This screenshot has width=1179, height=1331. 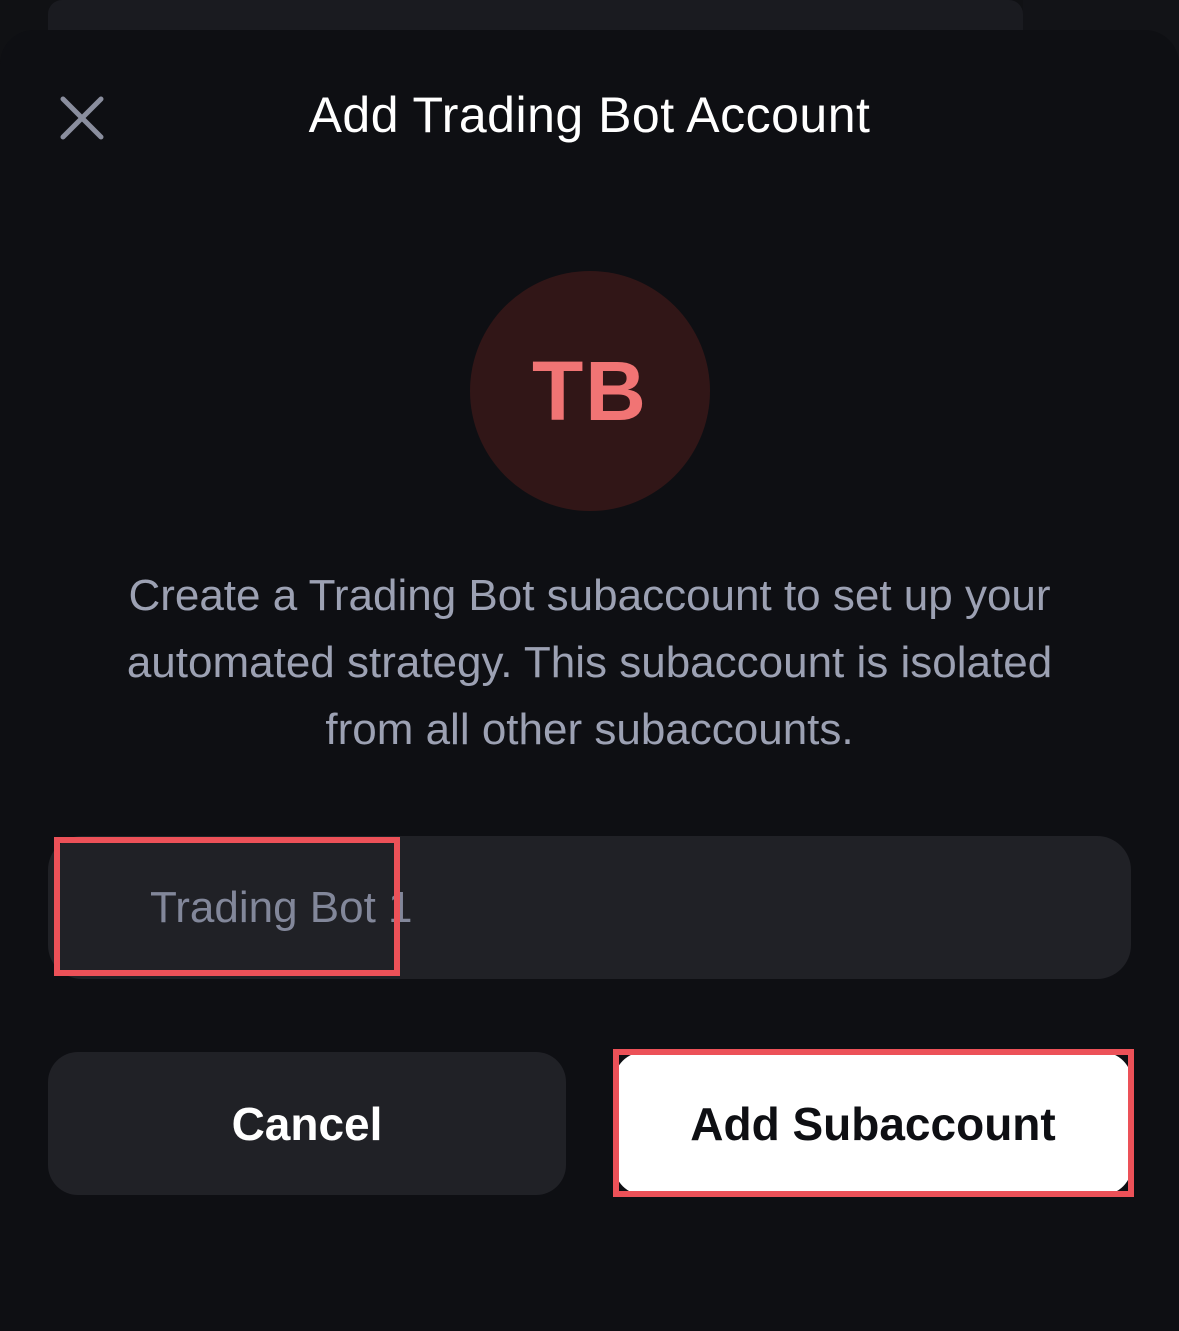 I want to click on avatar-initials: TB, so click(x=590, y=390).